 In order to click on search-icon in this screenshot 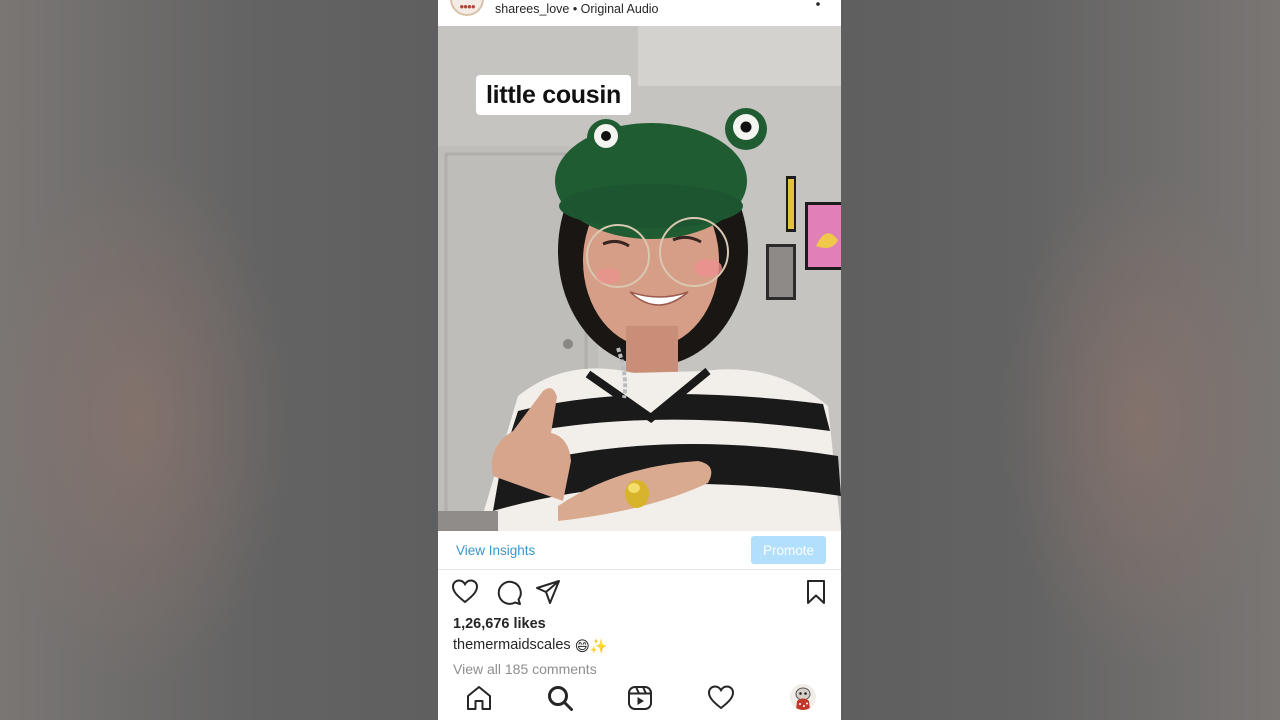, I will do `click(560, 698)`.